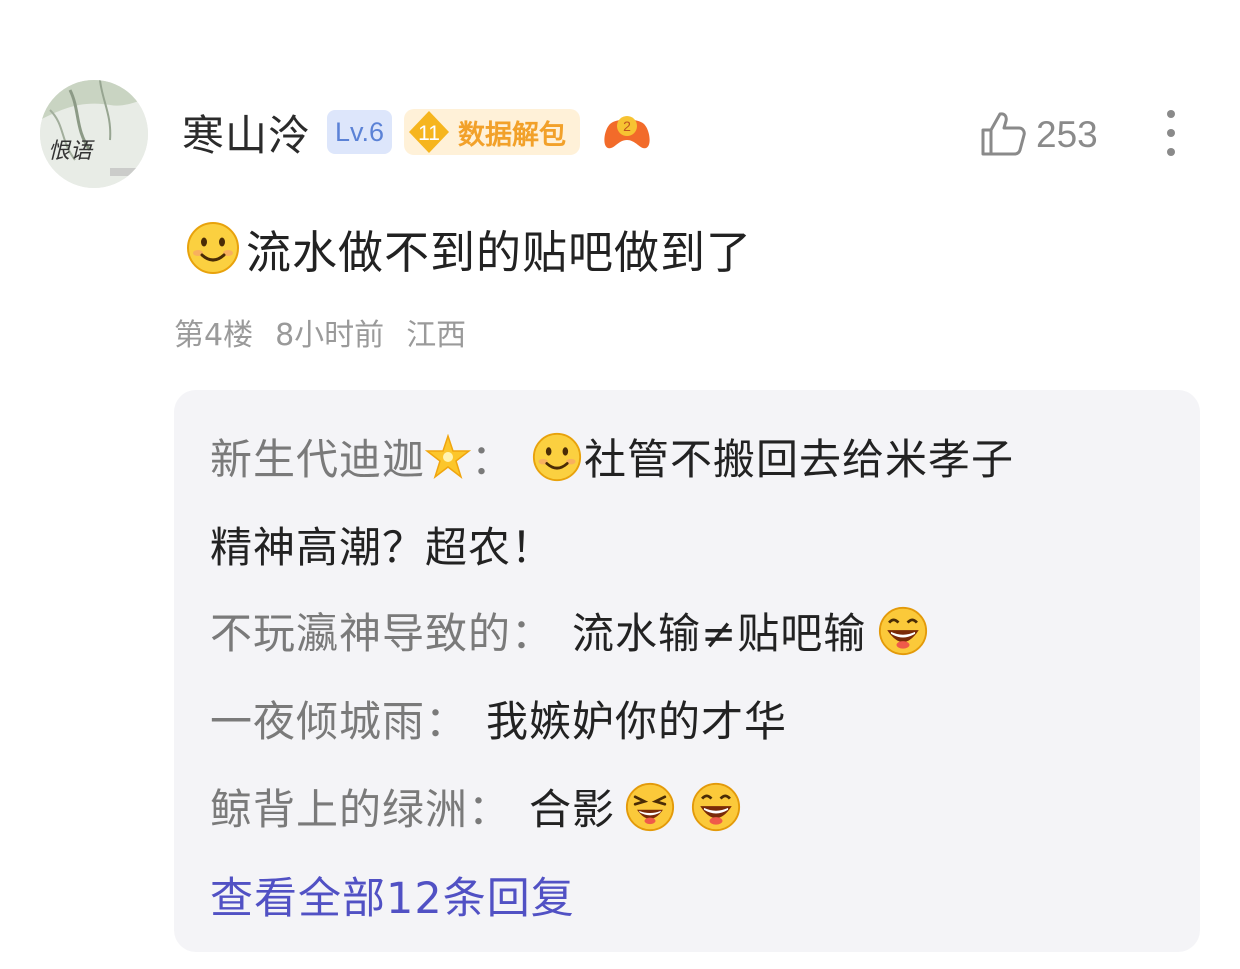 This screenshot has height=969, width=1240. Describe the element at coordinates (436, 335) in the screenshot. I see `post-location: 江西` at that location.